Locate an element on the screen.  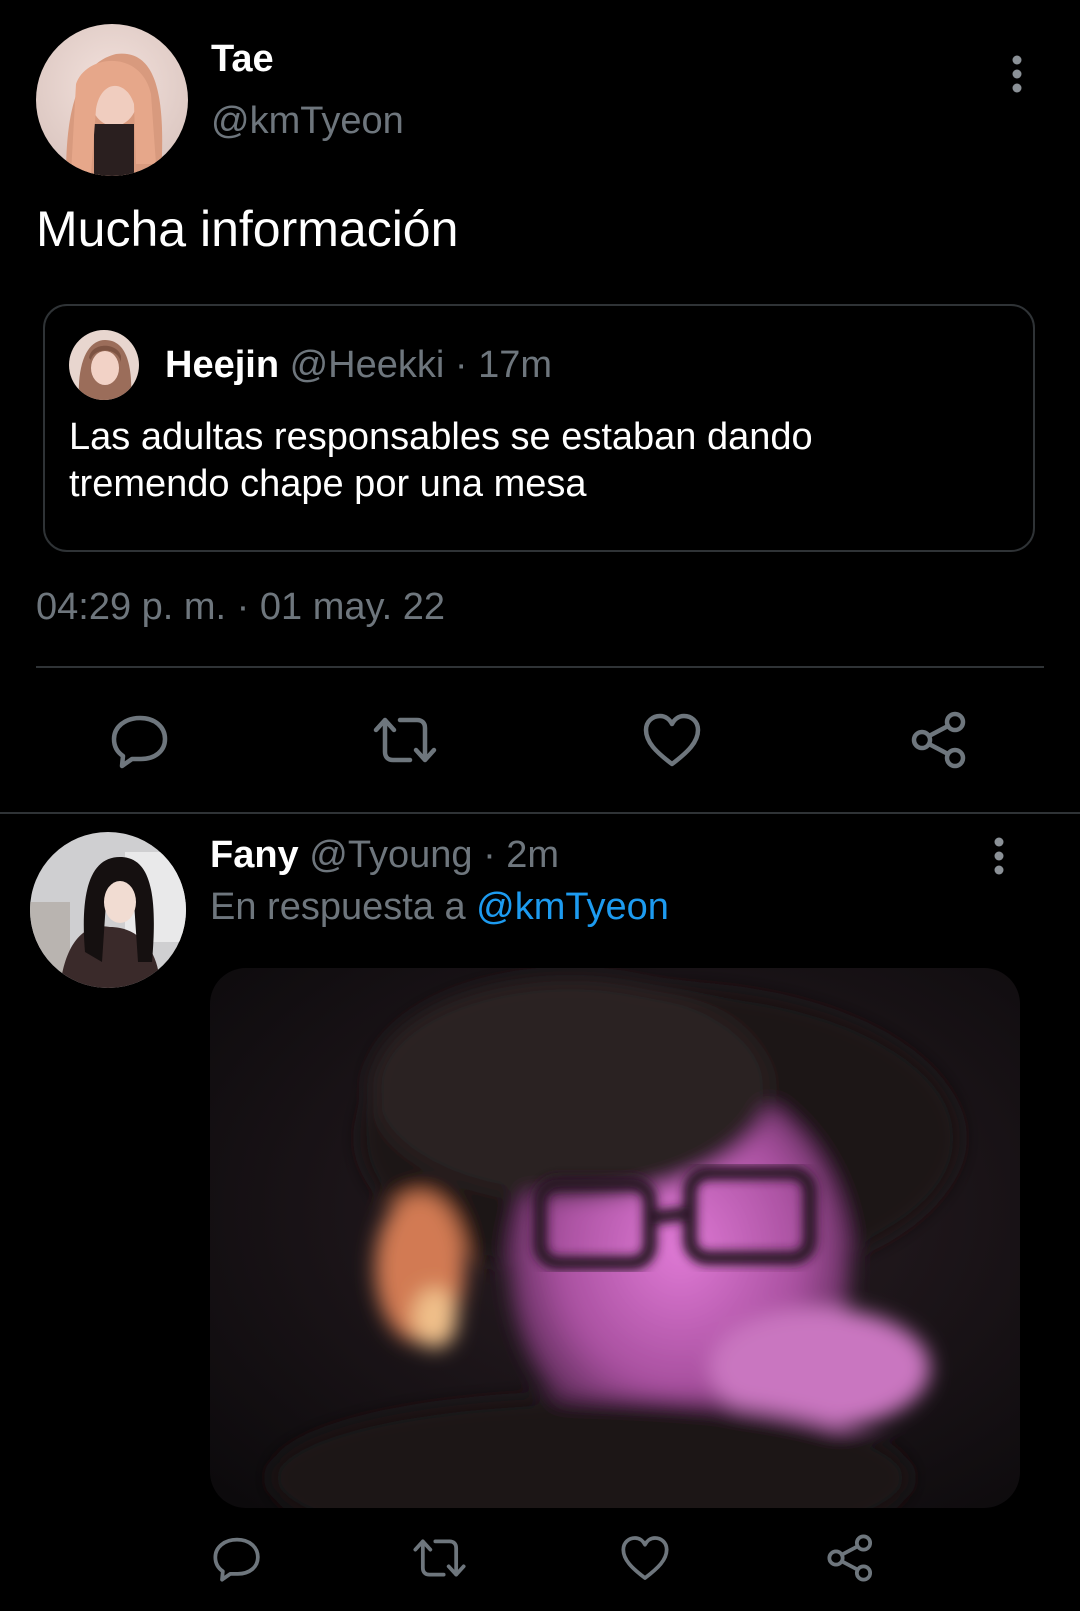
reply-context-mention: @kmTyeon is located at coordinates (572, 907).